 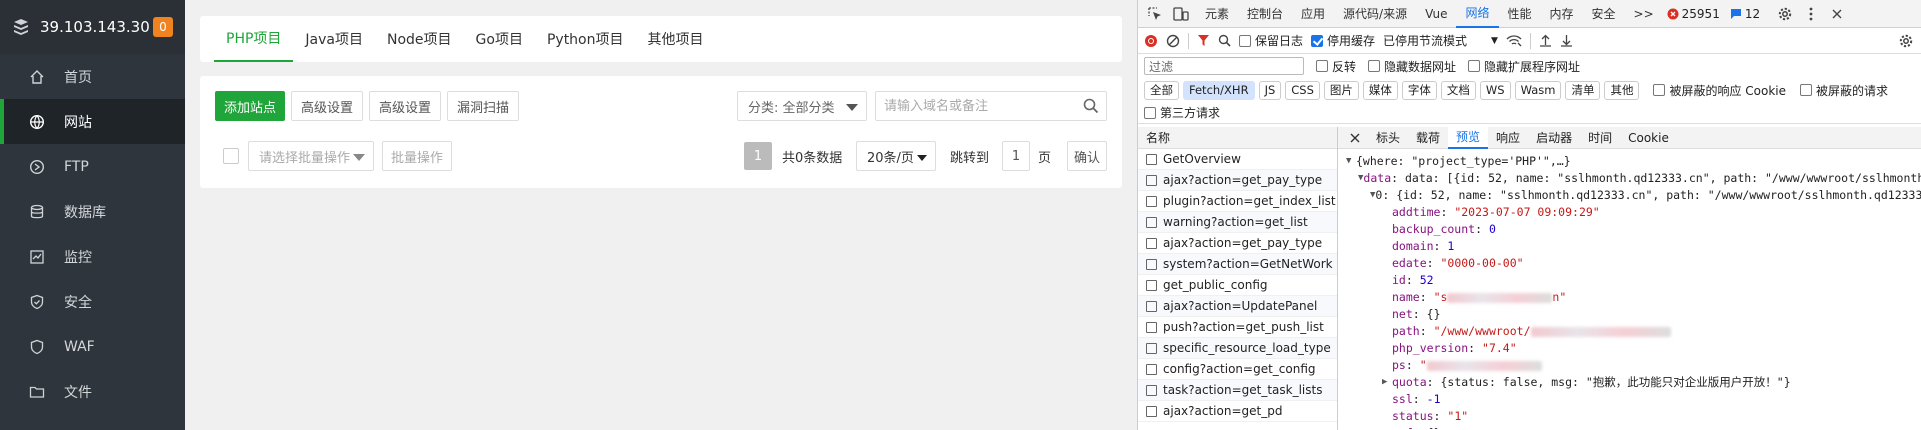 I want to click on request-row: plugin?action=get_index_list, so click(x=1237, y=201).